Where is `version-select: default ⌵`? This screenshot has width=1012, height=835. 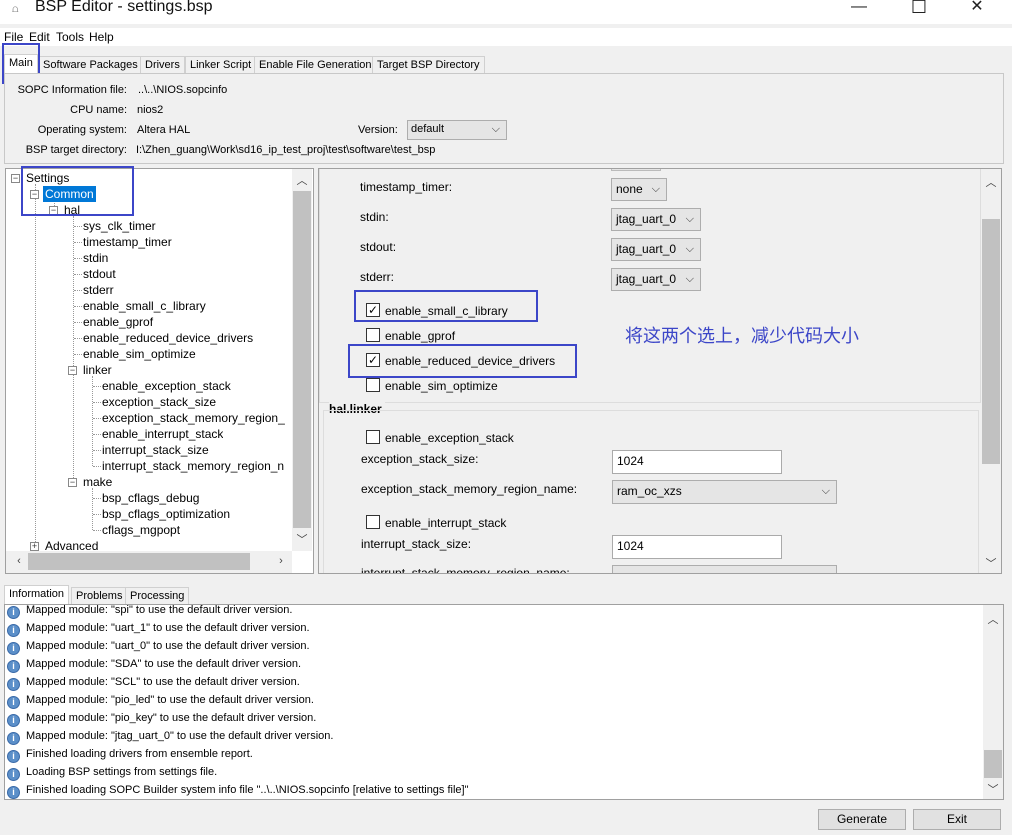
version-select: default ⌵ is located at coordinates (457, 130).